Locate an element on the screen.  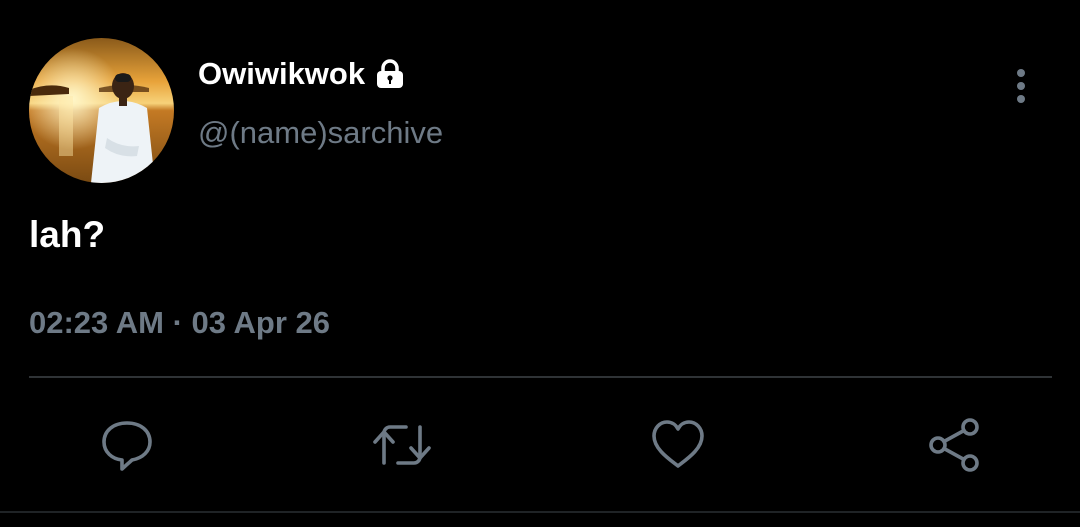
tweet-date: 03 Apr 26 is located at coordinates (260, 322).